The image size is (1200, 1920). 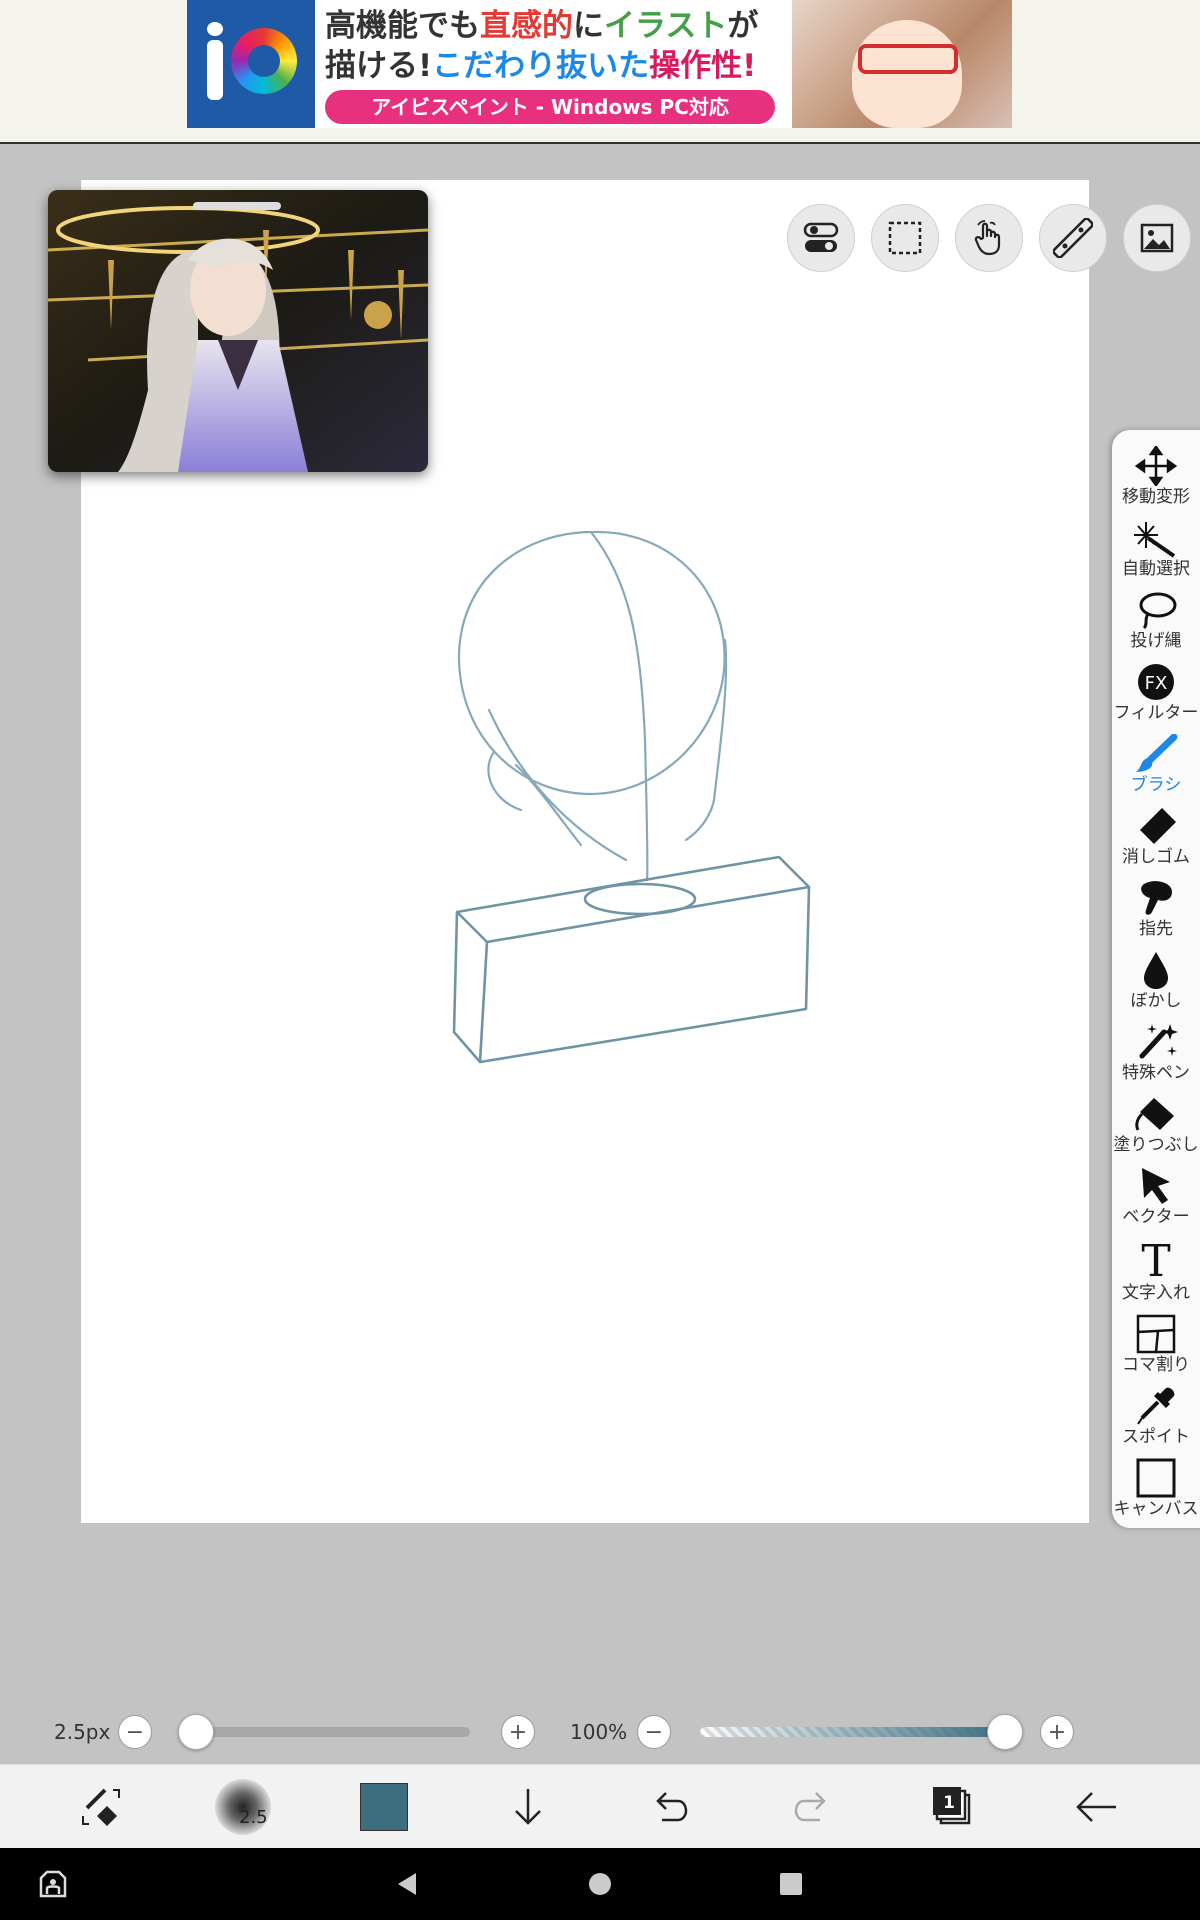 I want to click on system-navigation-bar, so click(x=600, y=1884).